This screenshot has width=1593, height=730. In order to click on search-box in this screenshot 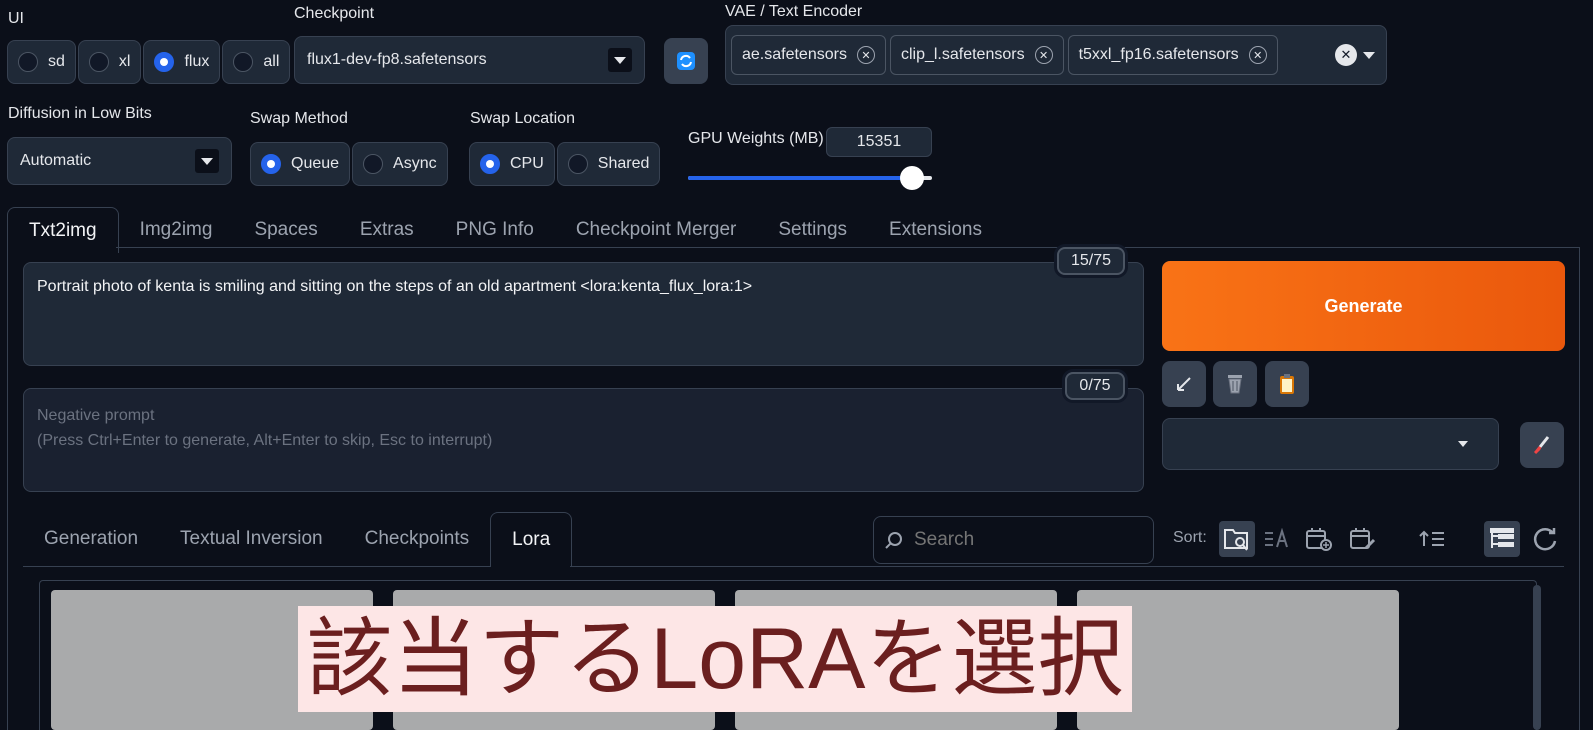, I will do `click(1013, 540)`.